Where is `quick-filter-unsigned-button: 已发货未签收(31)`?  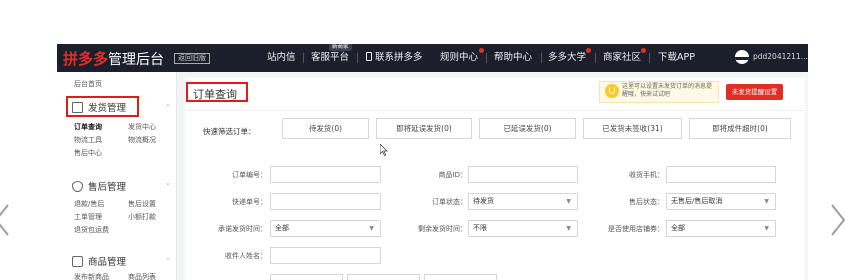
quick-filter-unsigned-button: 已发货未签收(31) is located at coordinates (632, 128).